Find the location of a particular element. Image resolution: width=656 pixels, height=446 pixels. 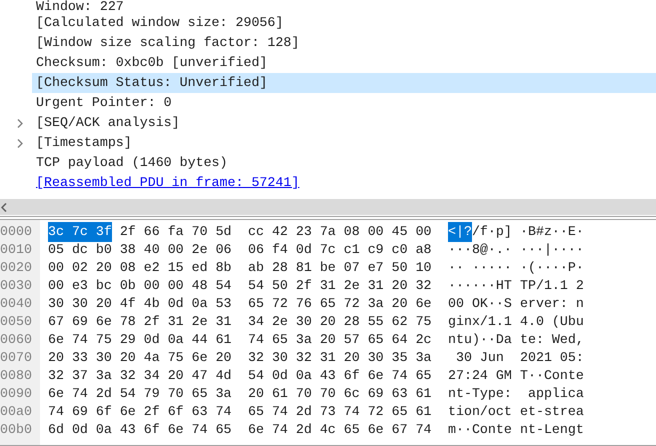

hex-bytes: 20 61 70 70 6c 69 63 61 is located at coordinates (340, 394).